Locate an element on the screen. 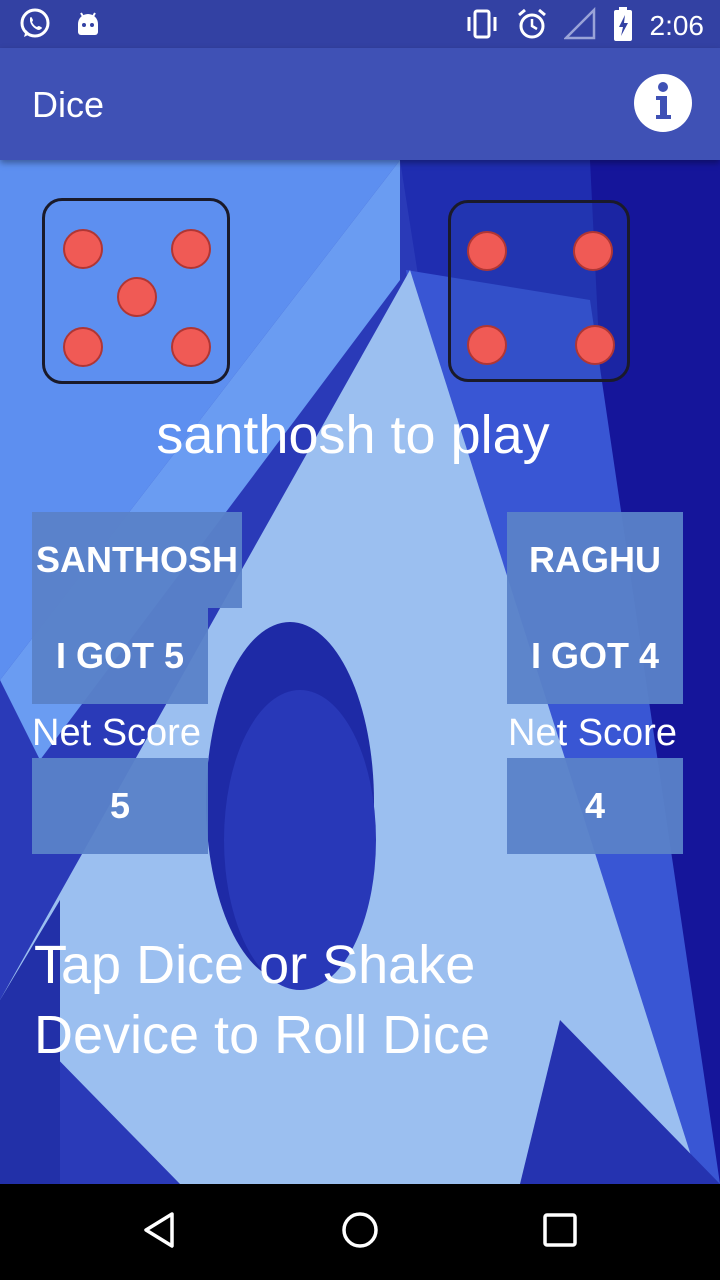 The width and height of the screenshot is (720, 1280). app-bar: Dice is located at coordinates (360, 104).